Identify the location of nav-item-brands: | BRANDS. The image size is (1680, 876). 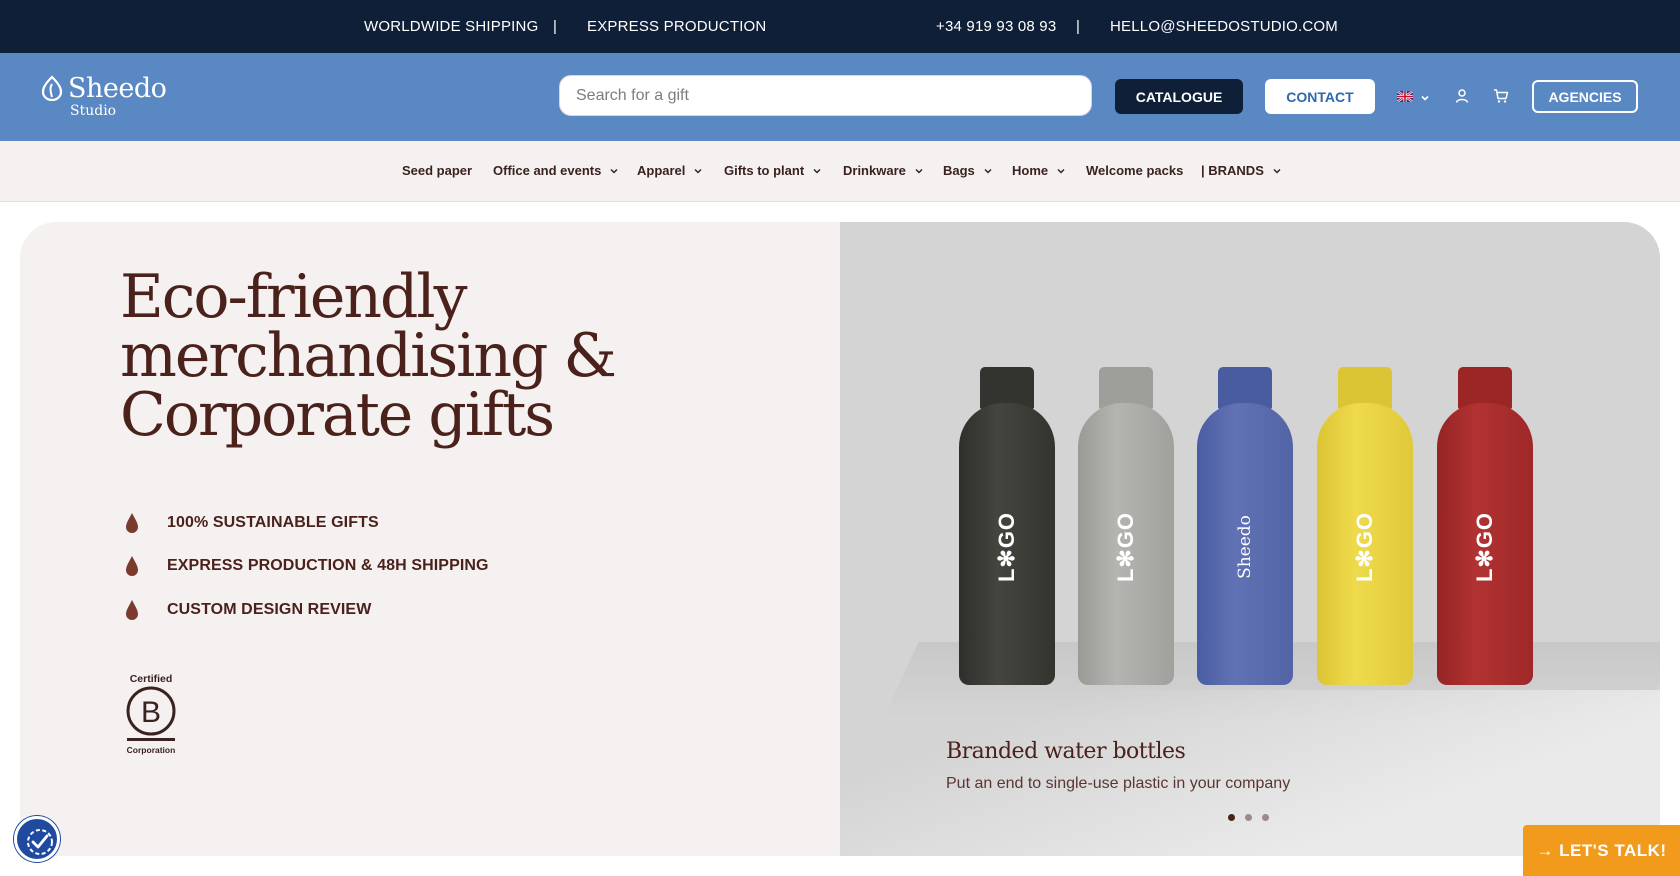
(1241, 170).